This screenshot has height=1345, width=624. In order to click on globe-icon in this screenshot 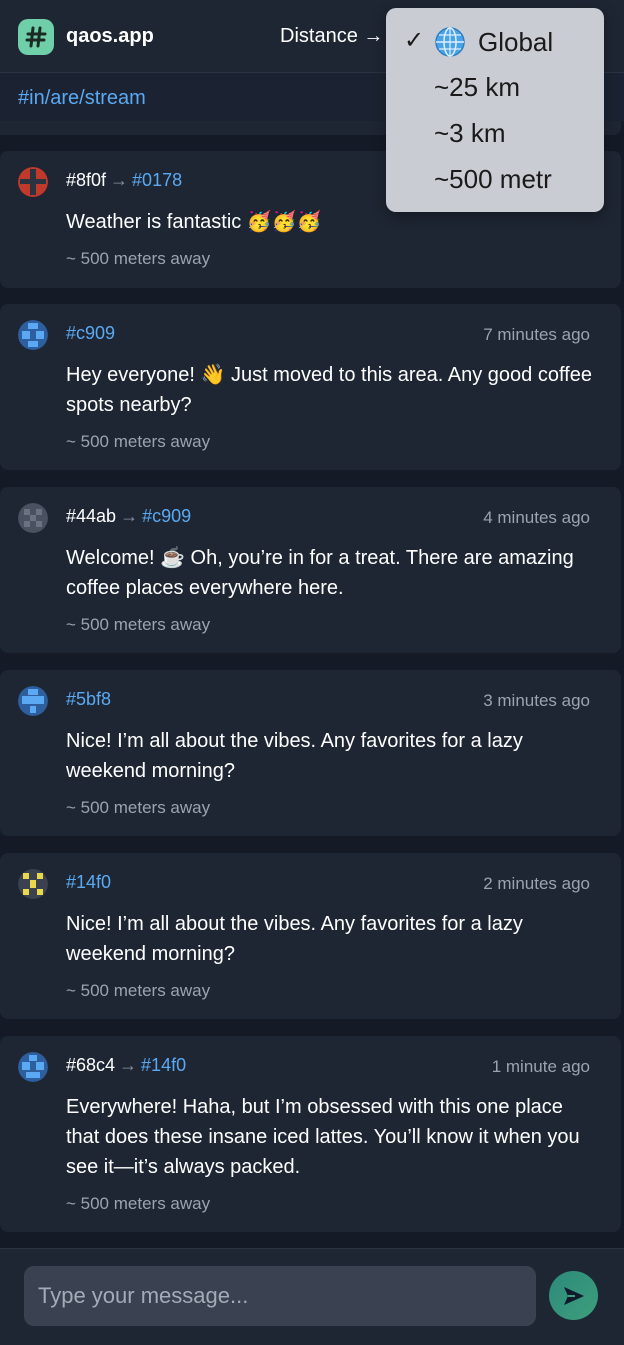, I will do `click(450, 42)`.